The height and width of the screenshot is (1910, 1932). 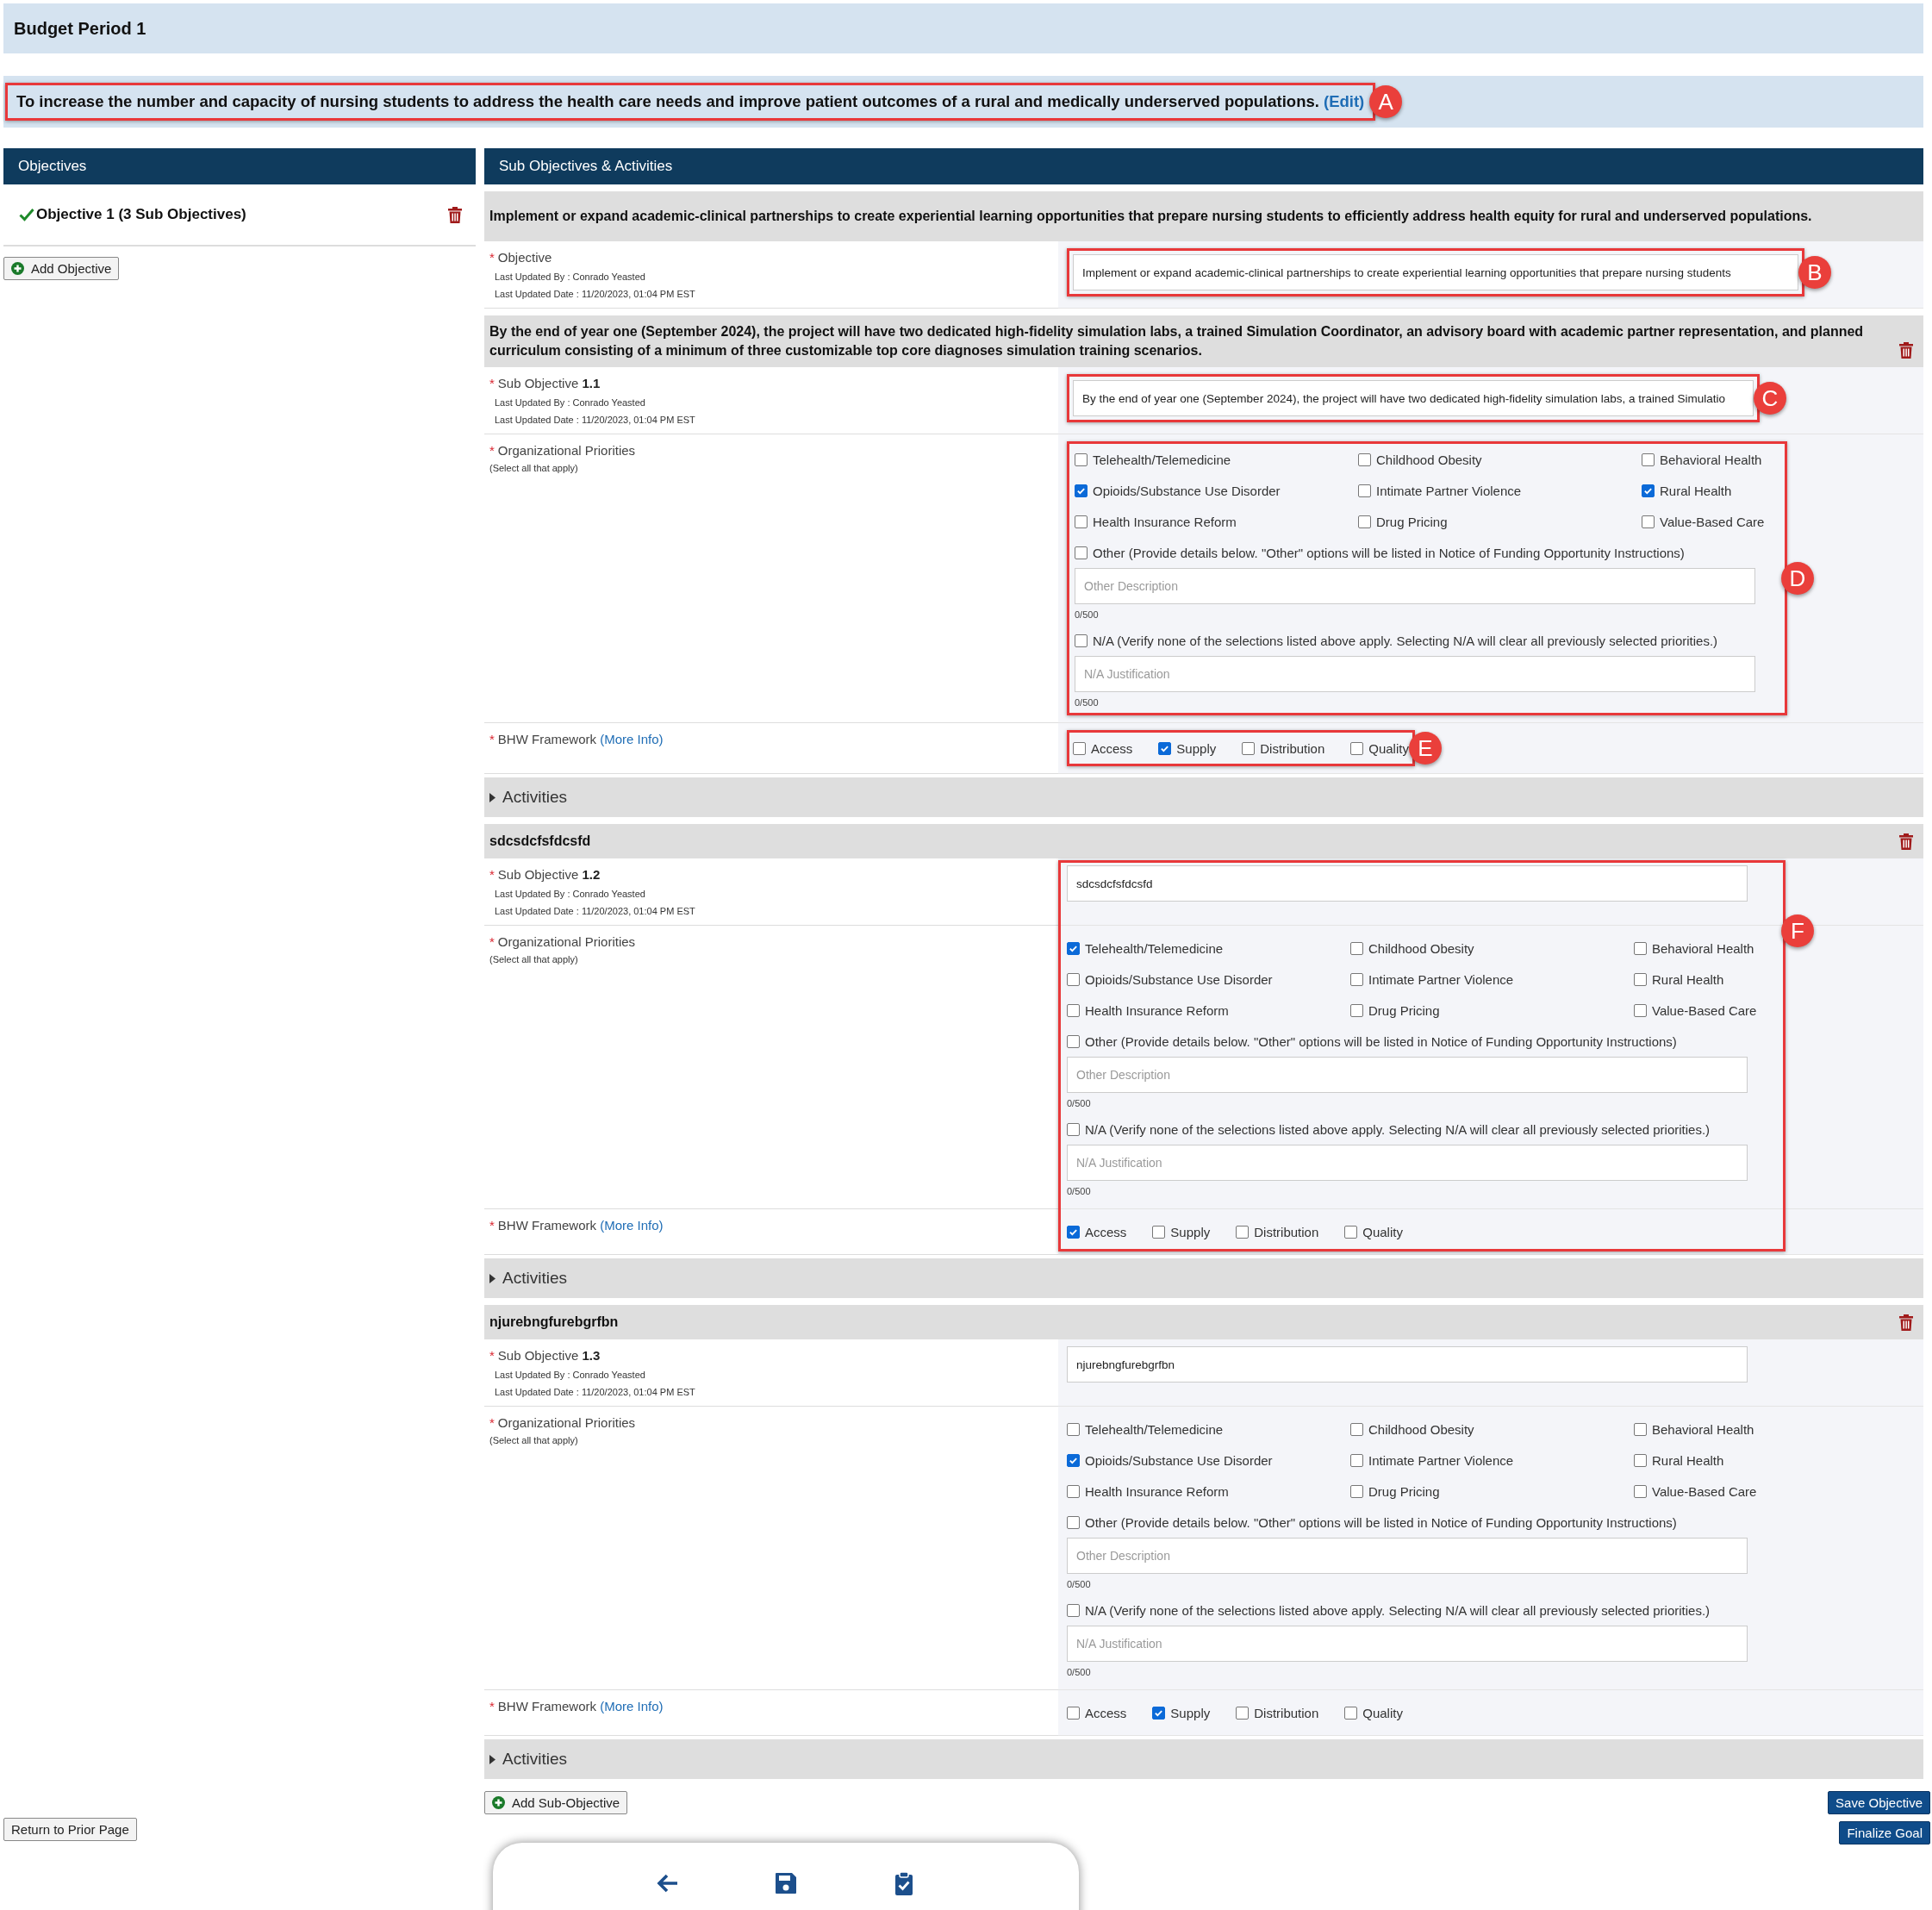 I want to click on checkbox-label: Distribution, so click(x=1286, y=1232).